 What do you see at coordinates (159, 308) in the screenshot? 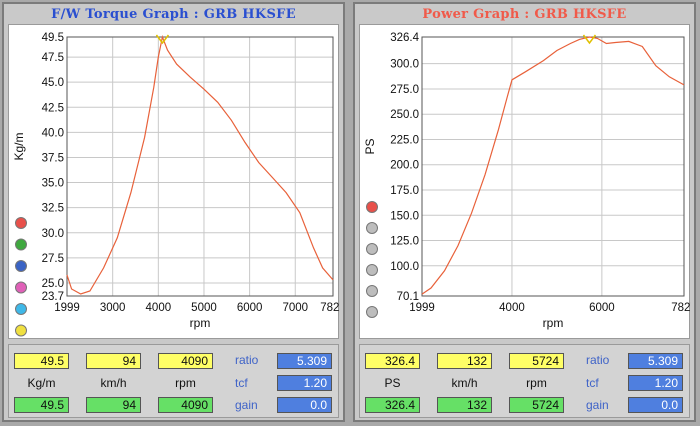
I see `torque-x-tick-label: 4000` at bounding box center [159, 308].